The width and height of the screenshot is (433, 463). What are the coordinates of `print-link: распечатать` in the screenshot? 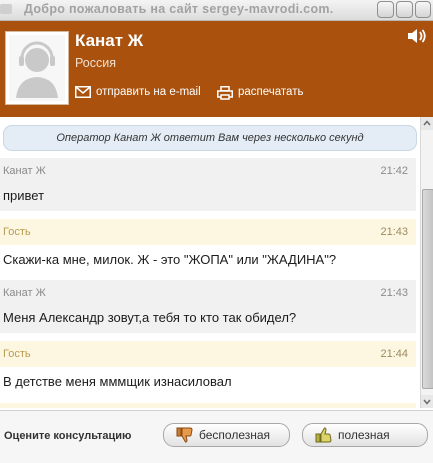 It's located at (267, 93).